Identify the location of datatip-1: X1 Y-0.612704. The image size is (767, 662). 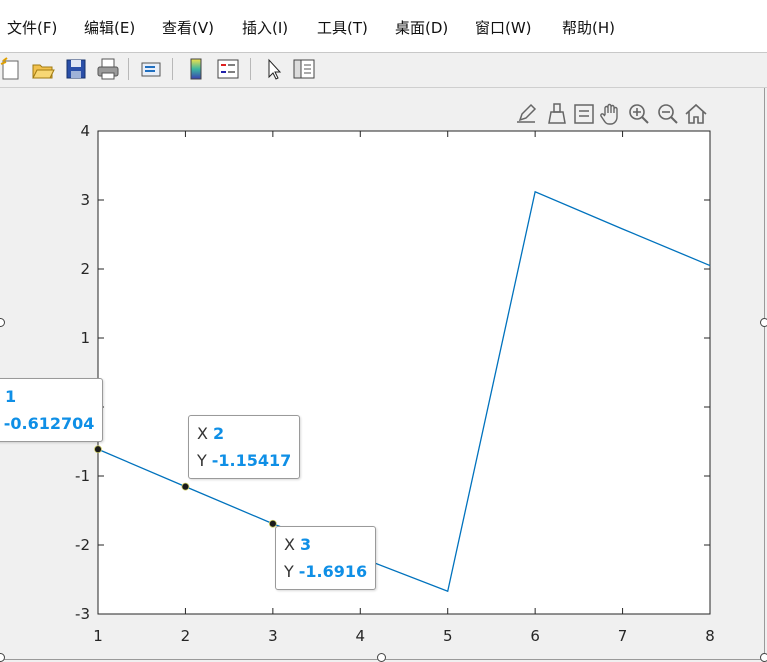
(52, 410).